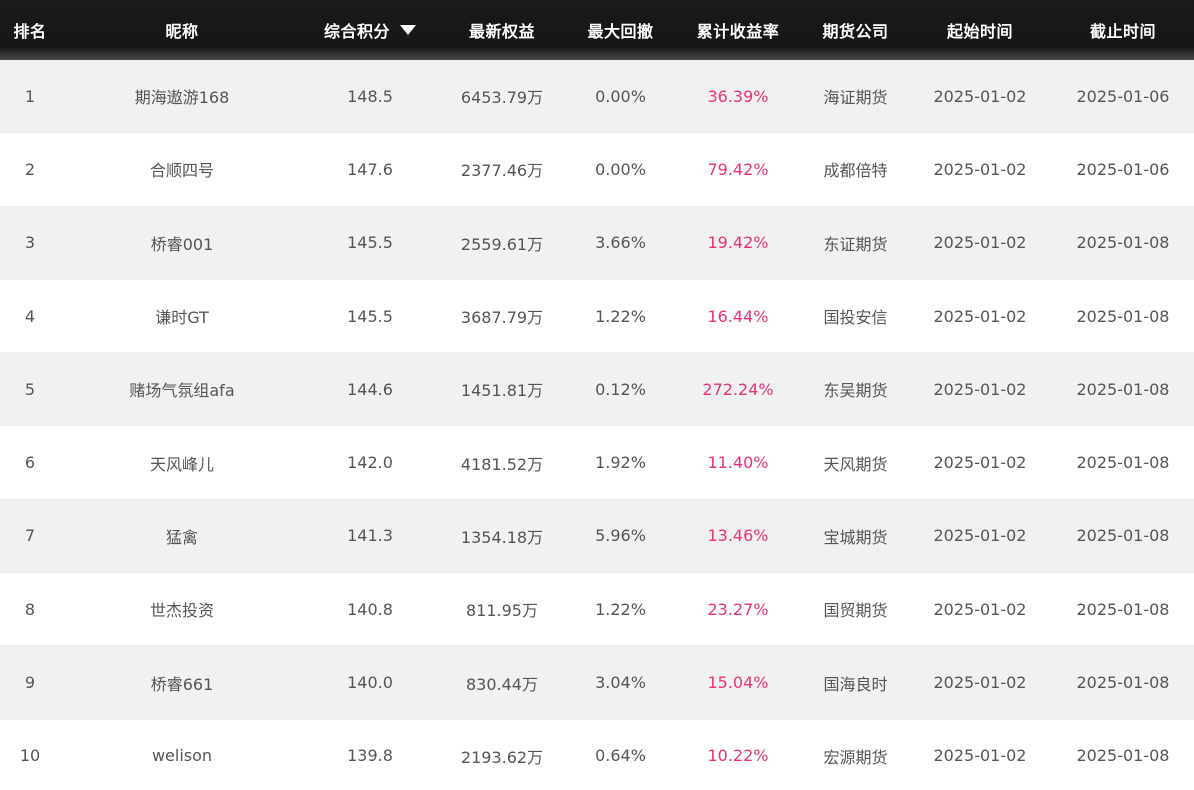  Describe the element at coordinates (855, 98) in the screenshot. I see `company-cell: 海证期货` at that location.